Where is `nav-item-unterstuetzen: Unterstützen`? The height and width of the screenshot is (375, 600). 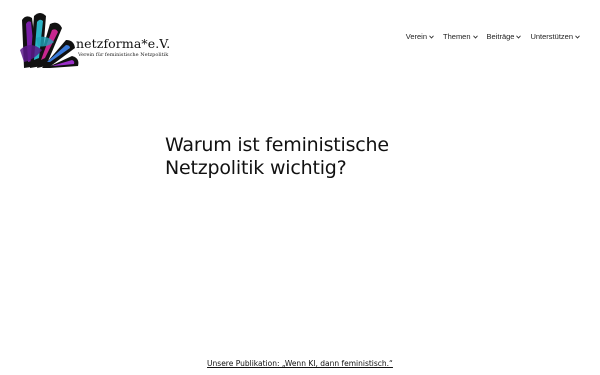 nav-item-unterstuetzen: Unterstützen is located at coordinates (555, 36).